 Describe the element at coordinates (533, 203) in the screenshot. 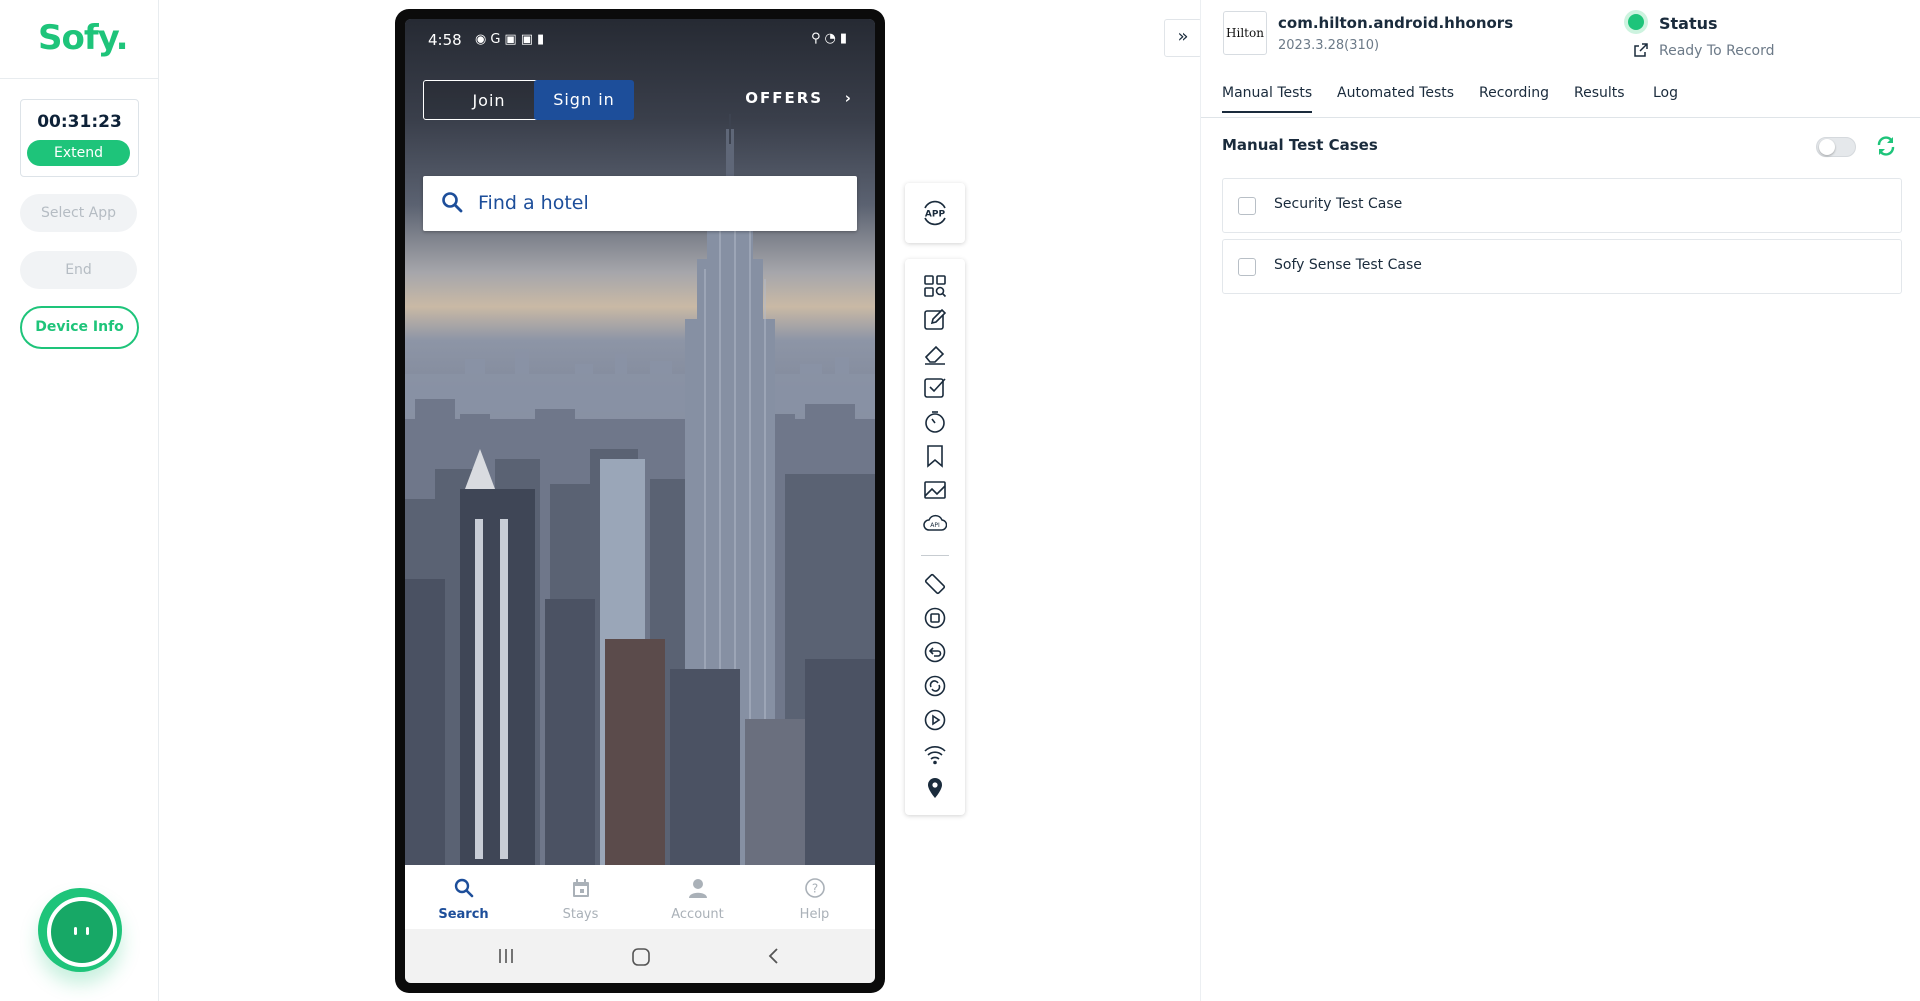

I see `search-placeholder: Find a hotel` at that location.